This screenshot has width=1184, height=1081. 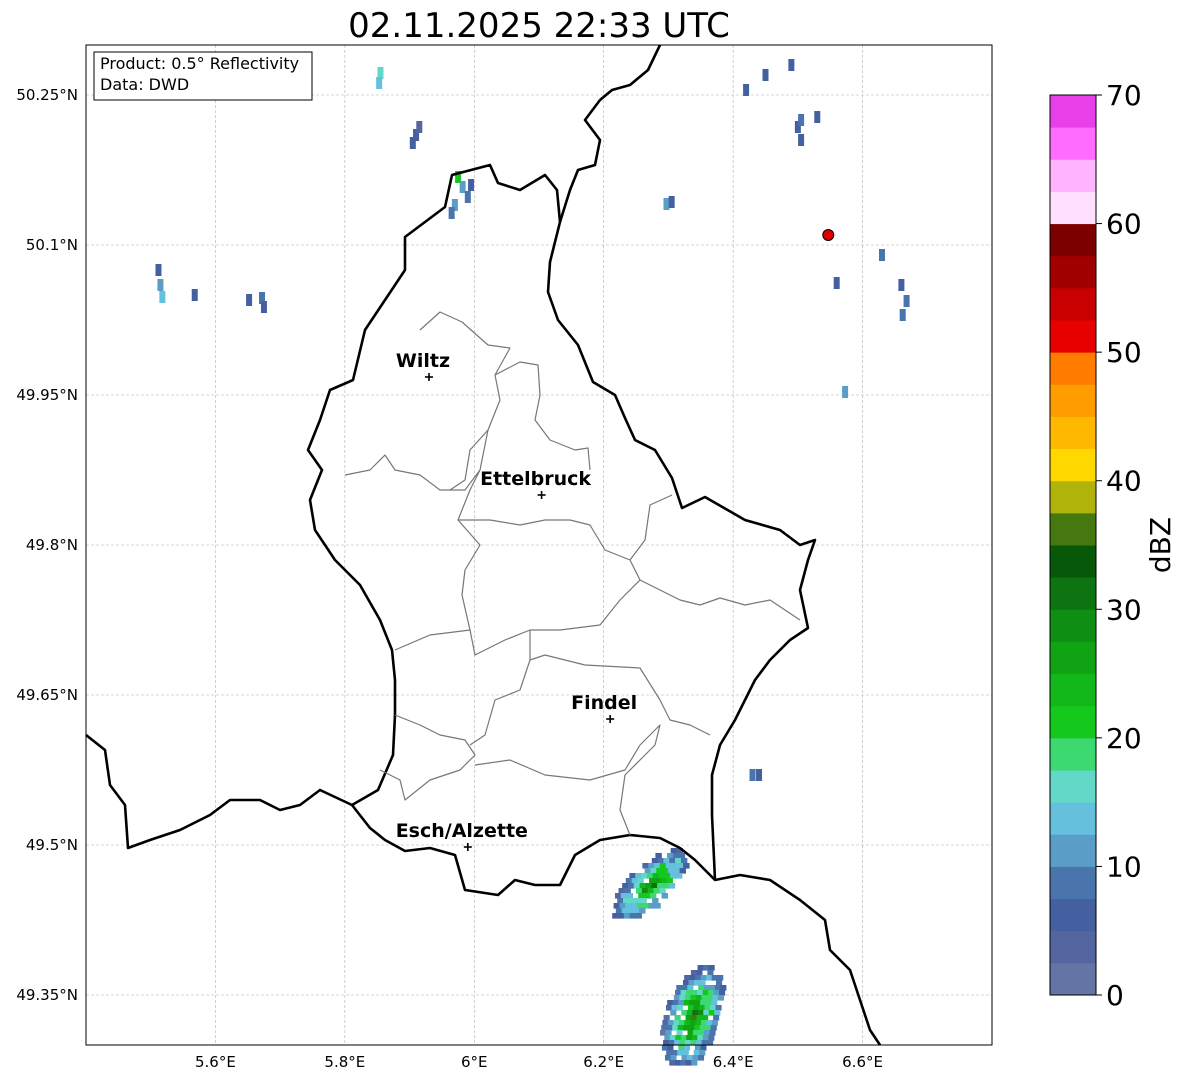 What do you see at coordinates (733, 1062) in the screenshot?
I see `lon-tick-label: 6.4°E` at bounding box center [733, 1062].